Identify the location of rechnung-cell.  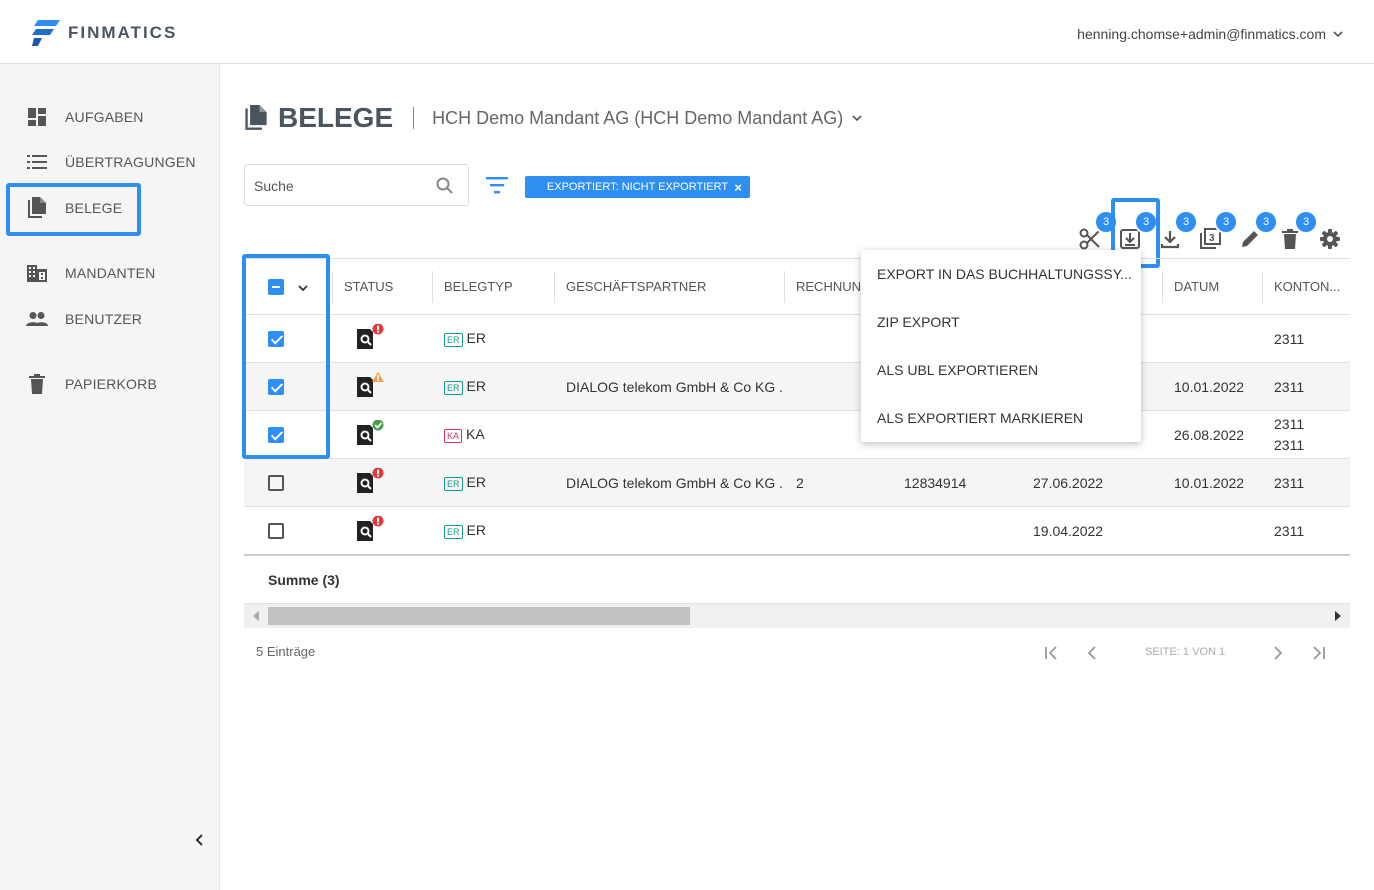
(838, 530).